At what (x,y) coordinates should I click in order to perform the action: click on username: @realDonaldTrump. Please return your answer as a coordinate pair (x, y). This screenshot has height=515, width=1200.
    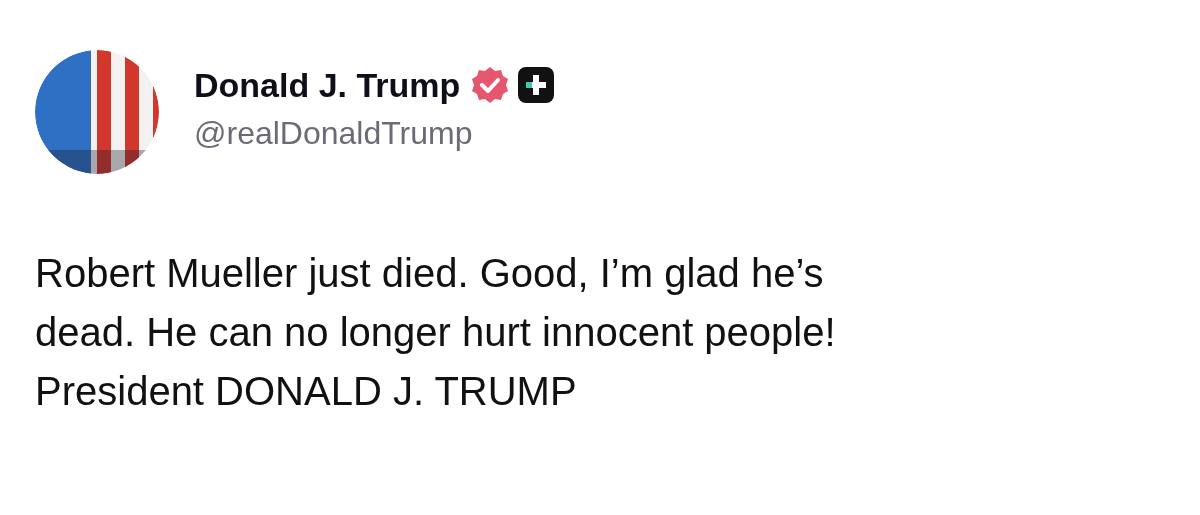
    Looking at the image, I should click on (334, 133).